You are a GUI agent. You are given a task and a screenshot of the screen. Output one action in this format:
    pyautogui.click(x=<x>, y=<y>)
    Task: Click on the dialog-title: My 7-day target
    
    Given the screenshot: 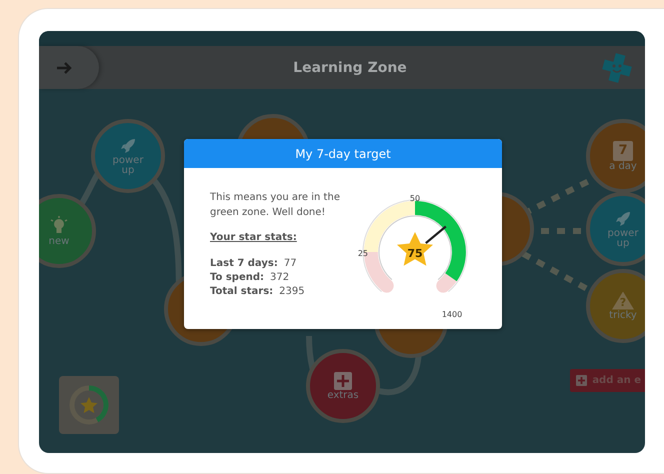 What is the action you would take?
    pyautogui.click(x=343, y=153)
    